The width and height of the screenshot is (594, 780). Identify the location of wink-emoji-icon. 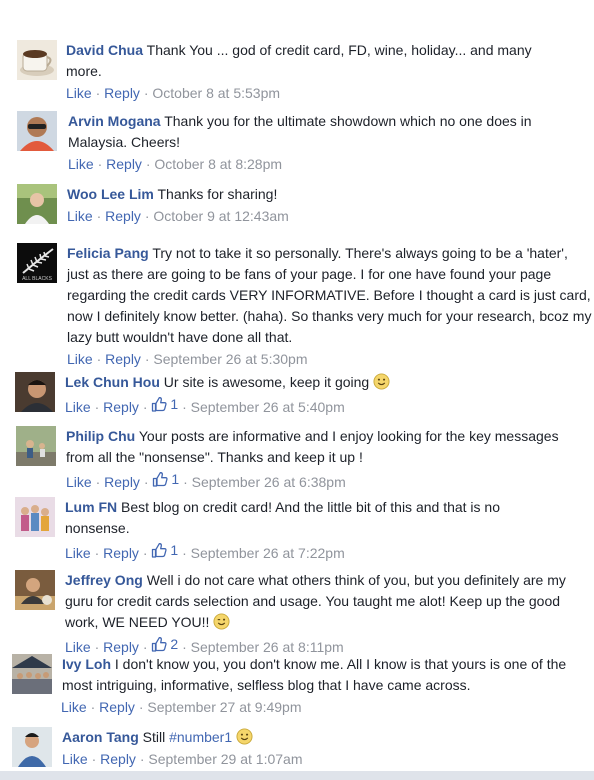
(221, 621).